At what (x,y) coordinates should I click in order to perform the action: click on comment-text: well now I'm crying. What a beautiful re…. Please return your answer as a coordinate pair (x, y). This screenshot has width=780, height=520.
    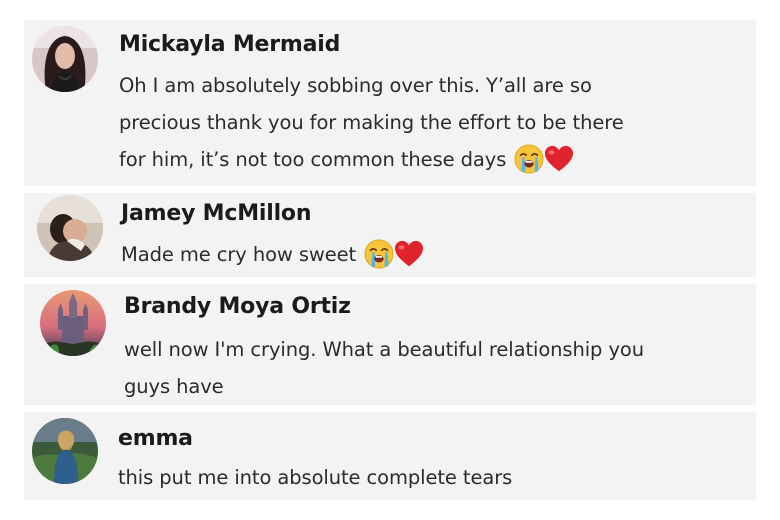
    Looking at the image, I should click on (434, 368).